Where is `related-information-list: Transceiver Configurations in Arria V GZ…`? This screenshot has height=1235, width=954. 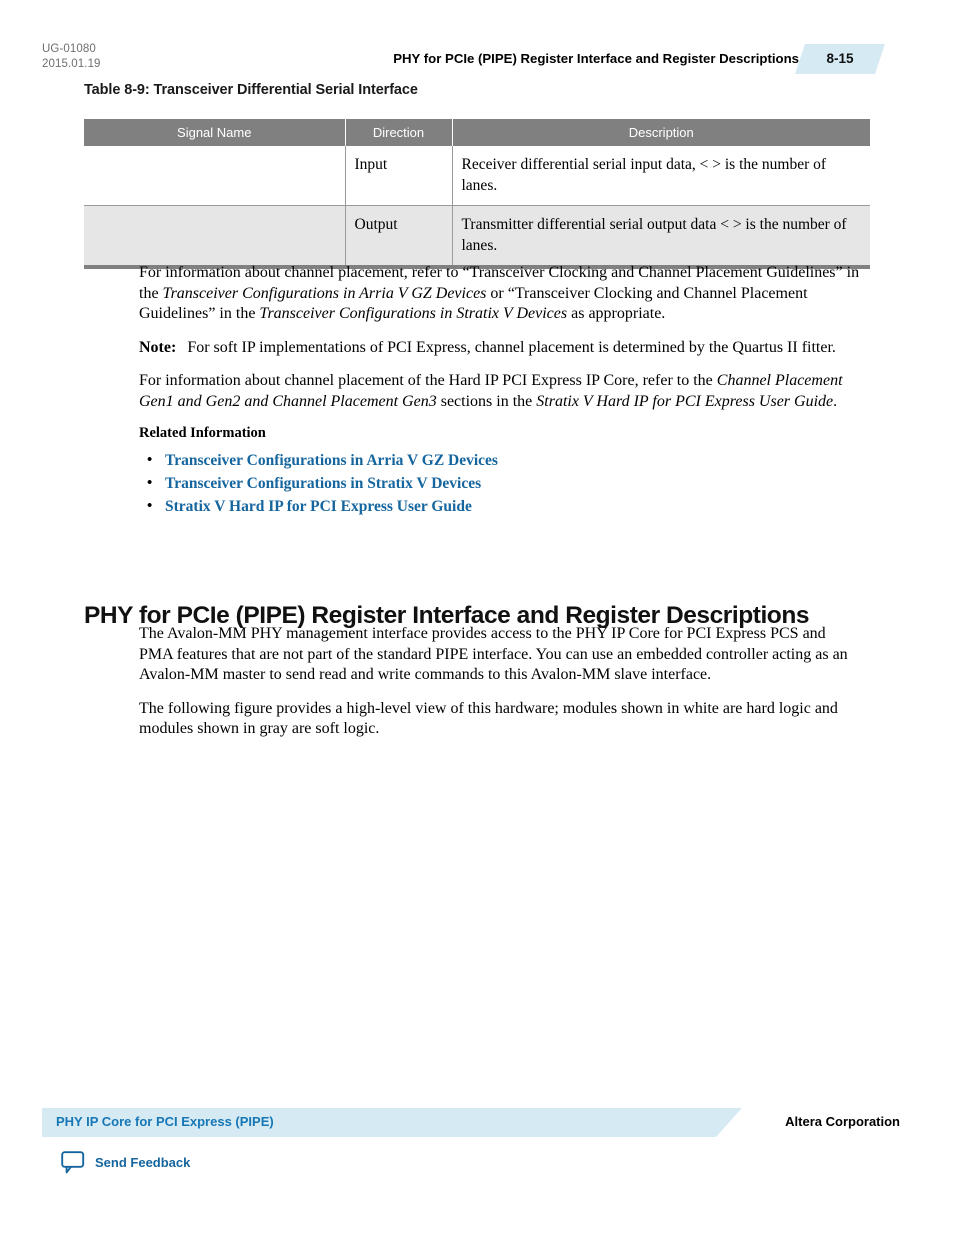 related-information-list: Transceiver Configurations in Arria V GZ… is located at coordinates (500, 483).